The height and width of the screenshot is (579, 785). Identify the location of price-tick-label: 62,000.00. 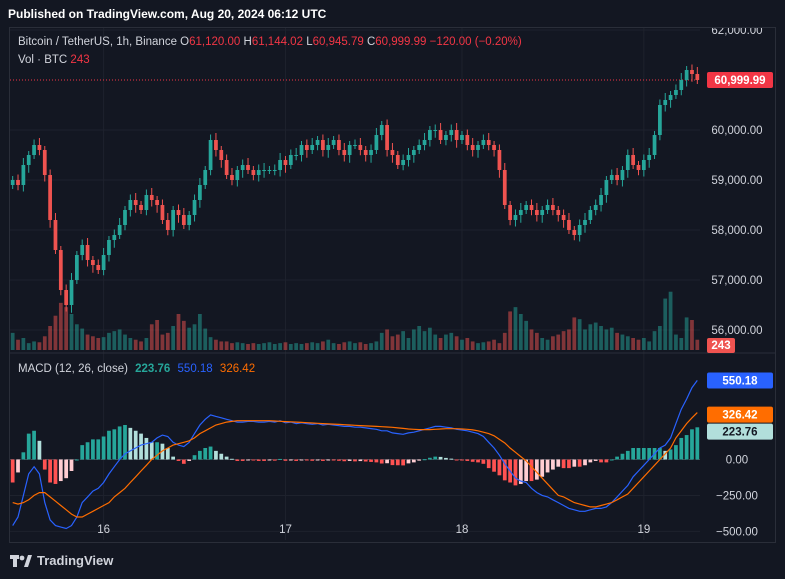
(736, 32).